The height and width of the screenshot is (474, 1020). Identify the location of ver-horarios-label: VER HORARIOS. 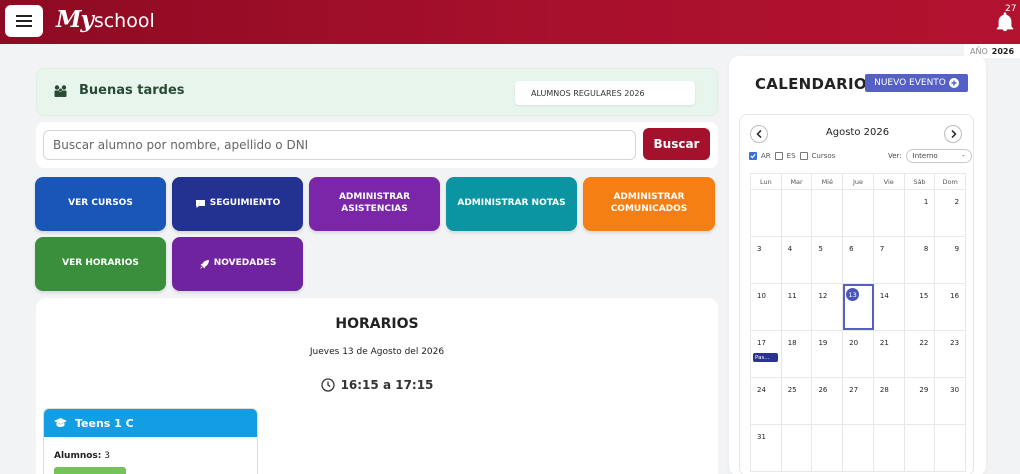
(100, 263).